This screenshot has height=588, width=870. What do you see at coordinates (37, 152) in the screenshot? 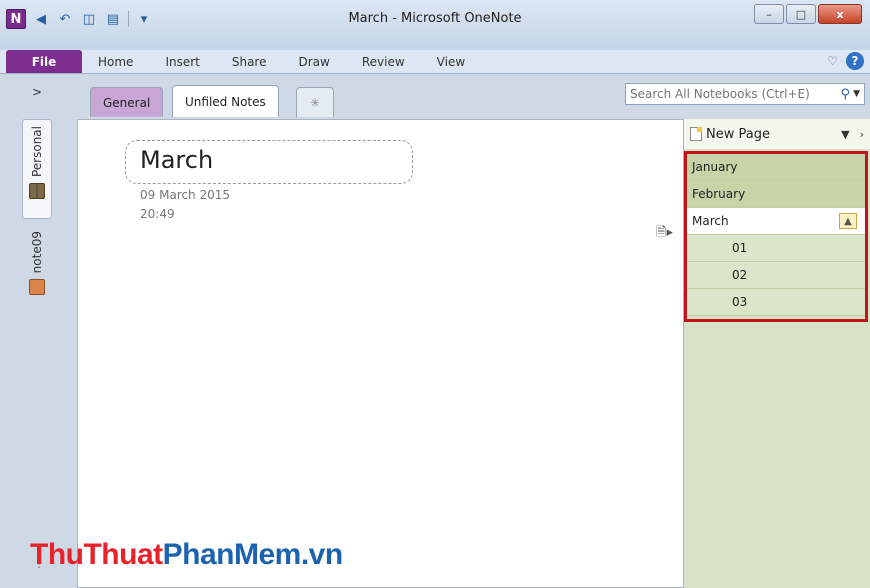
I see `notebook-label: Personal` at bounding box center [37, 152].